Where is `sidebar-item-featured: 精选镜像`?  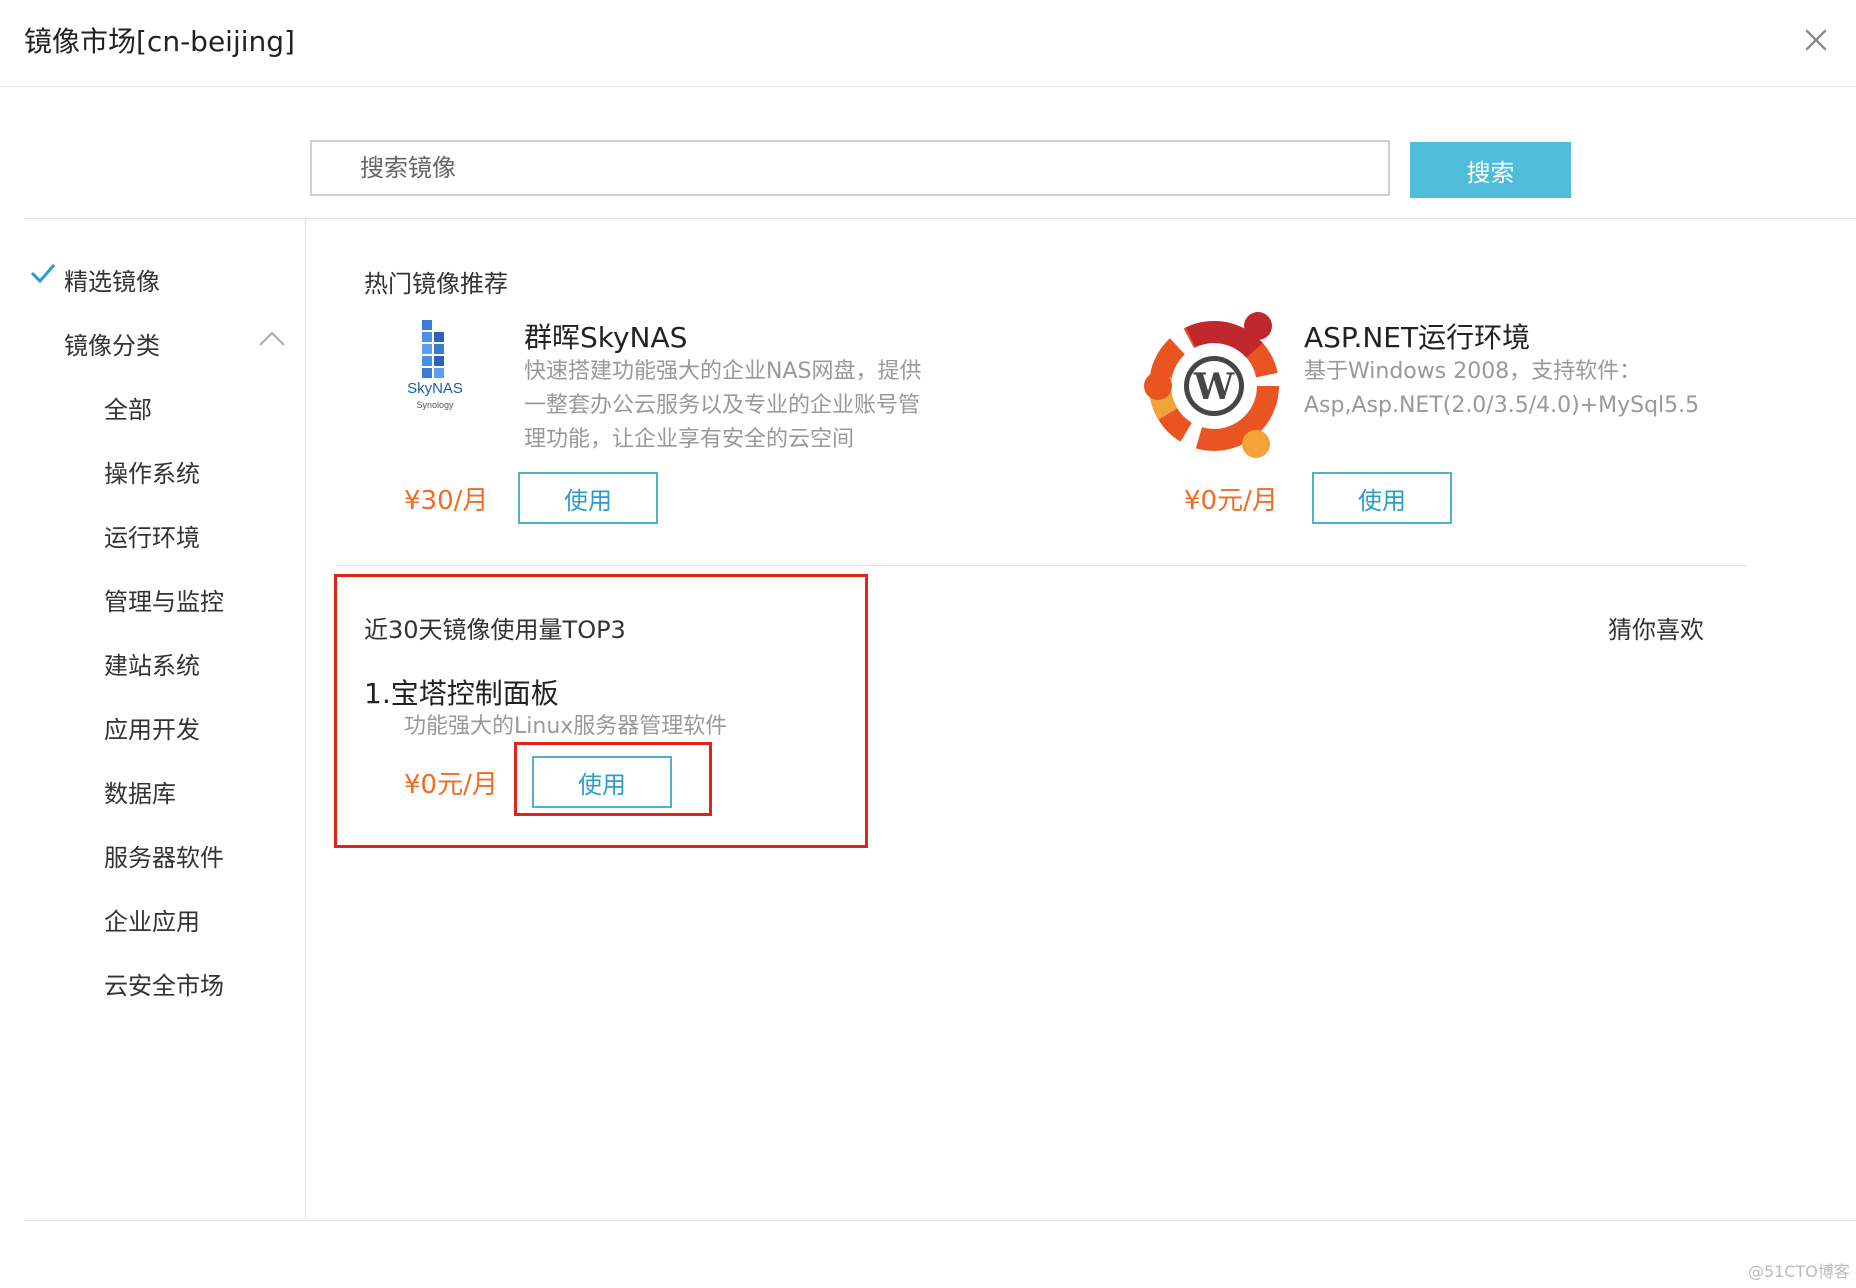
sidebar-item-featured: 精选镜像 is located at coordinates (112, 279).